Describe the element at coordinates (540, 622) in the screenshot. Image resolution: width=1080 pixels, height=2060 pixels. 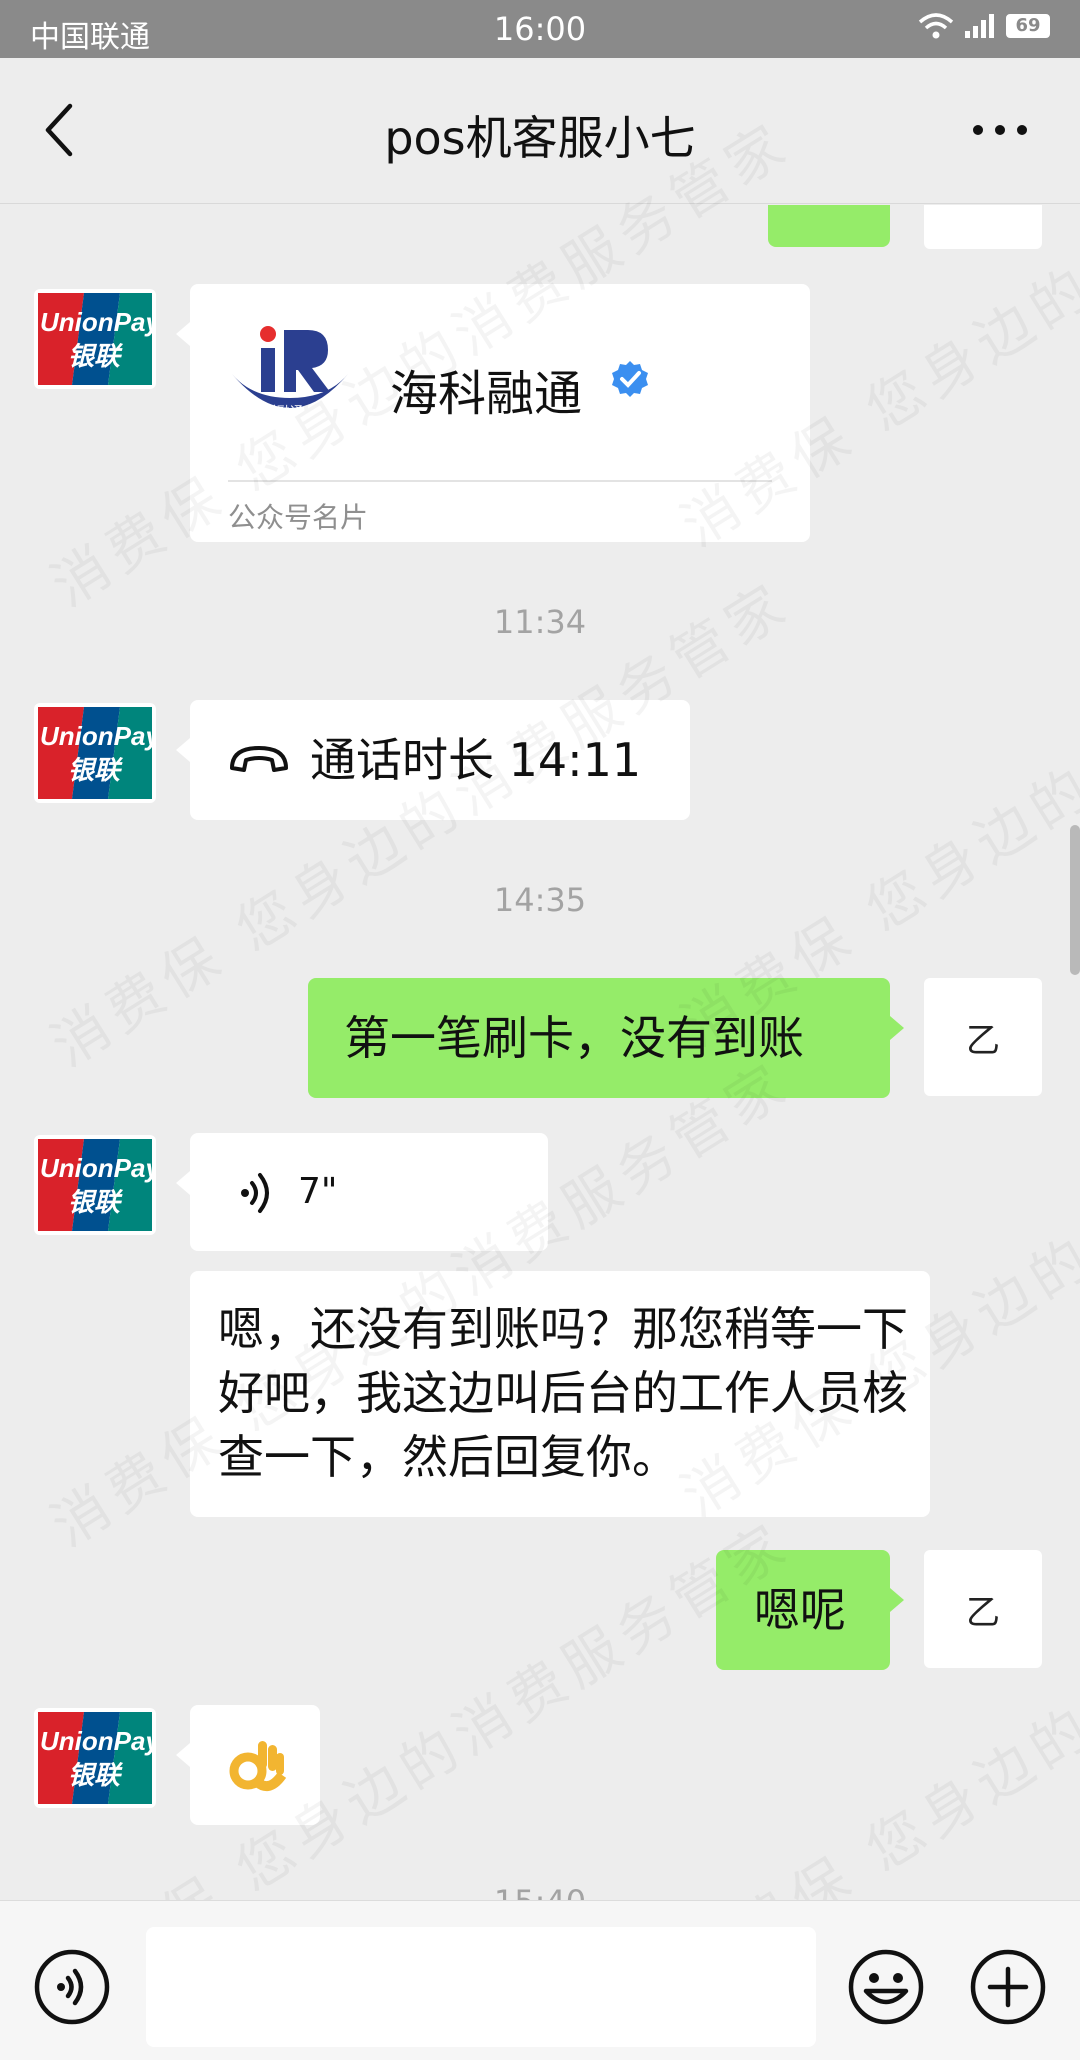
I see `timestamp: 11:34` at that location.